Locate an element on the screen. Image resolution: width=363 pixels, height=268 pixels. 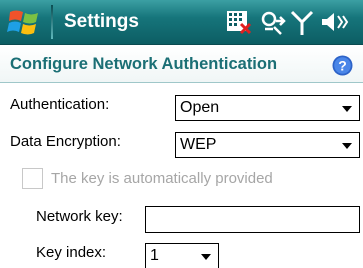
network-key-input is located at coordinates (252, 219).